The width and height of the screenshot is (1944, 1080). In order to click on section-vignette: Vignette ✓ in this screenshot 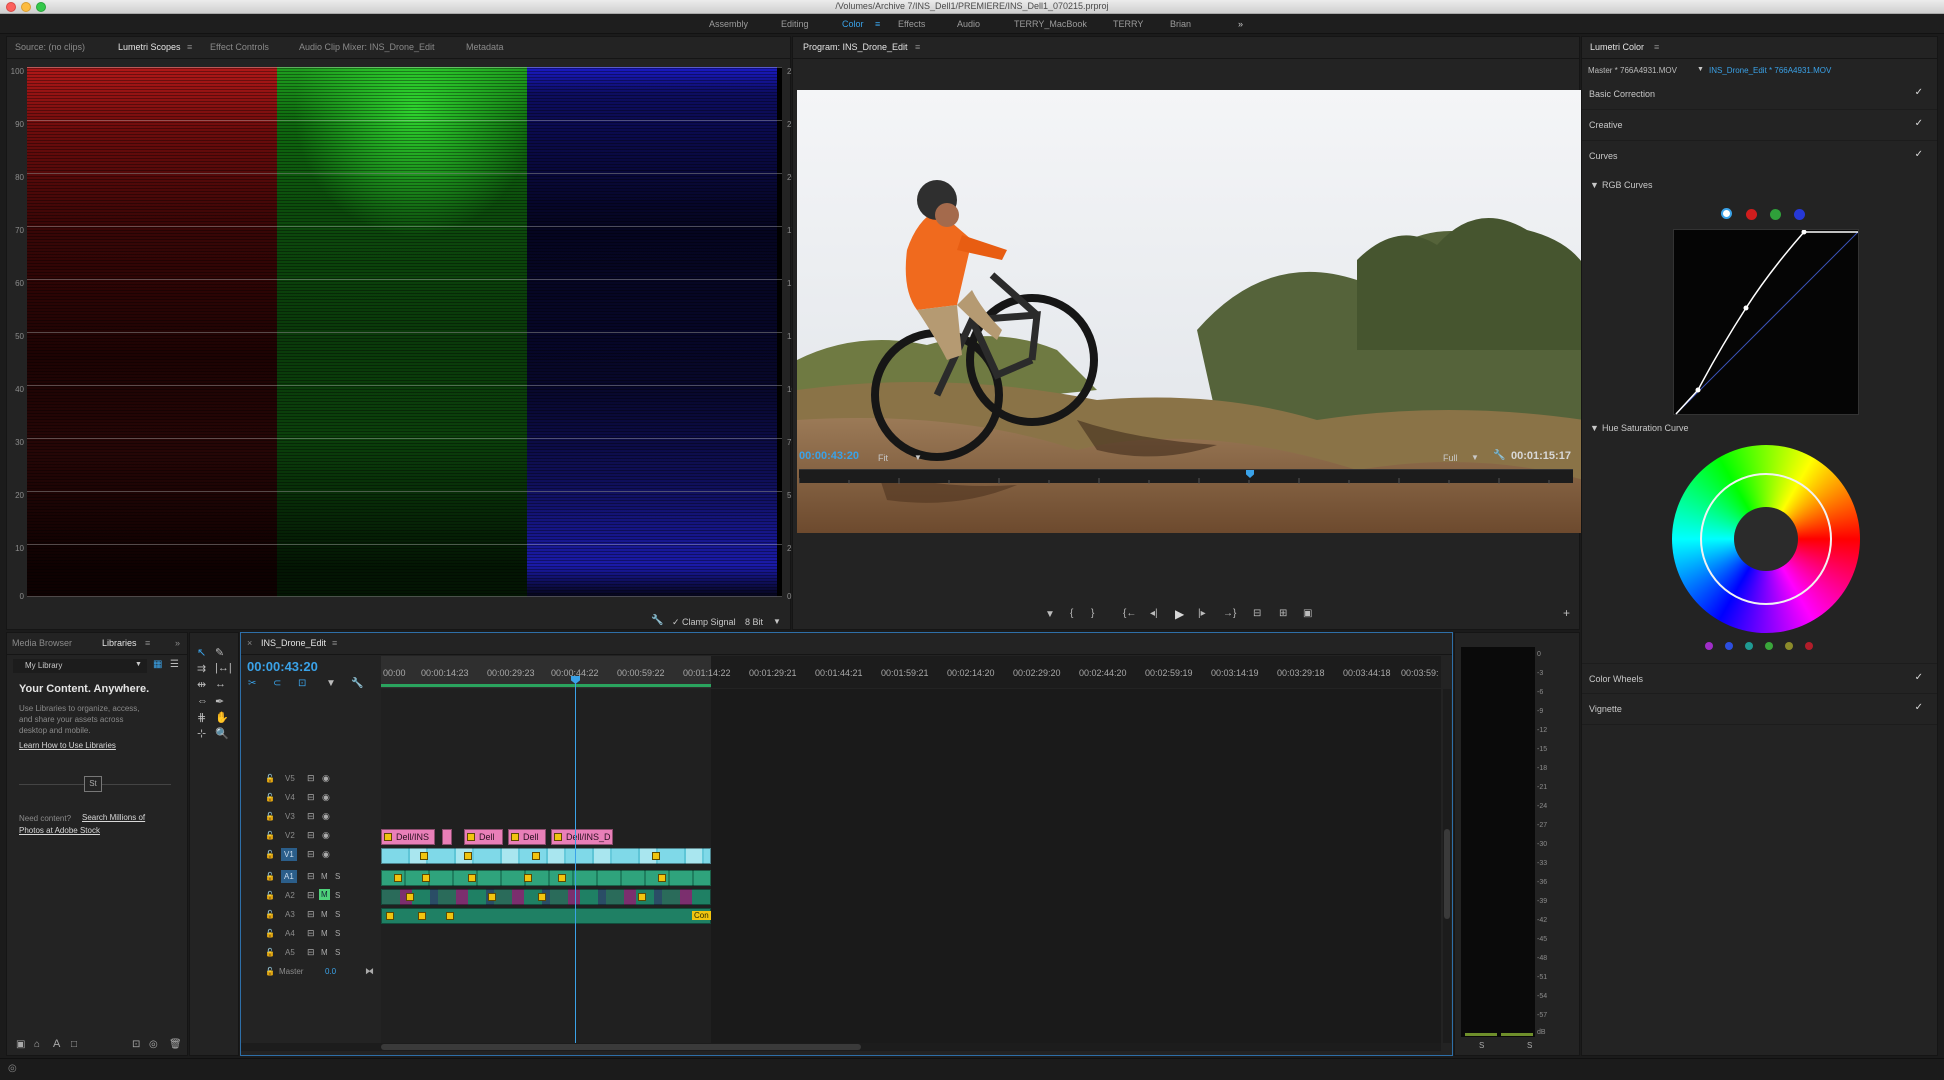, I will do `click(1759, 709)`.